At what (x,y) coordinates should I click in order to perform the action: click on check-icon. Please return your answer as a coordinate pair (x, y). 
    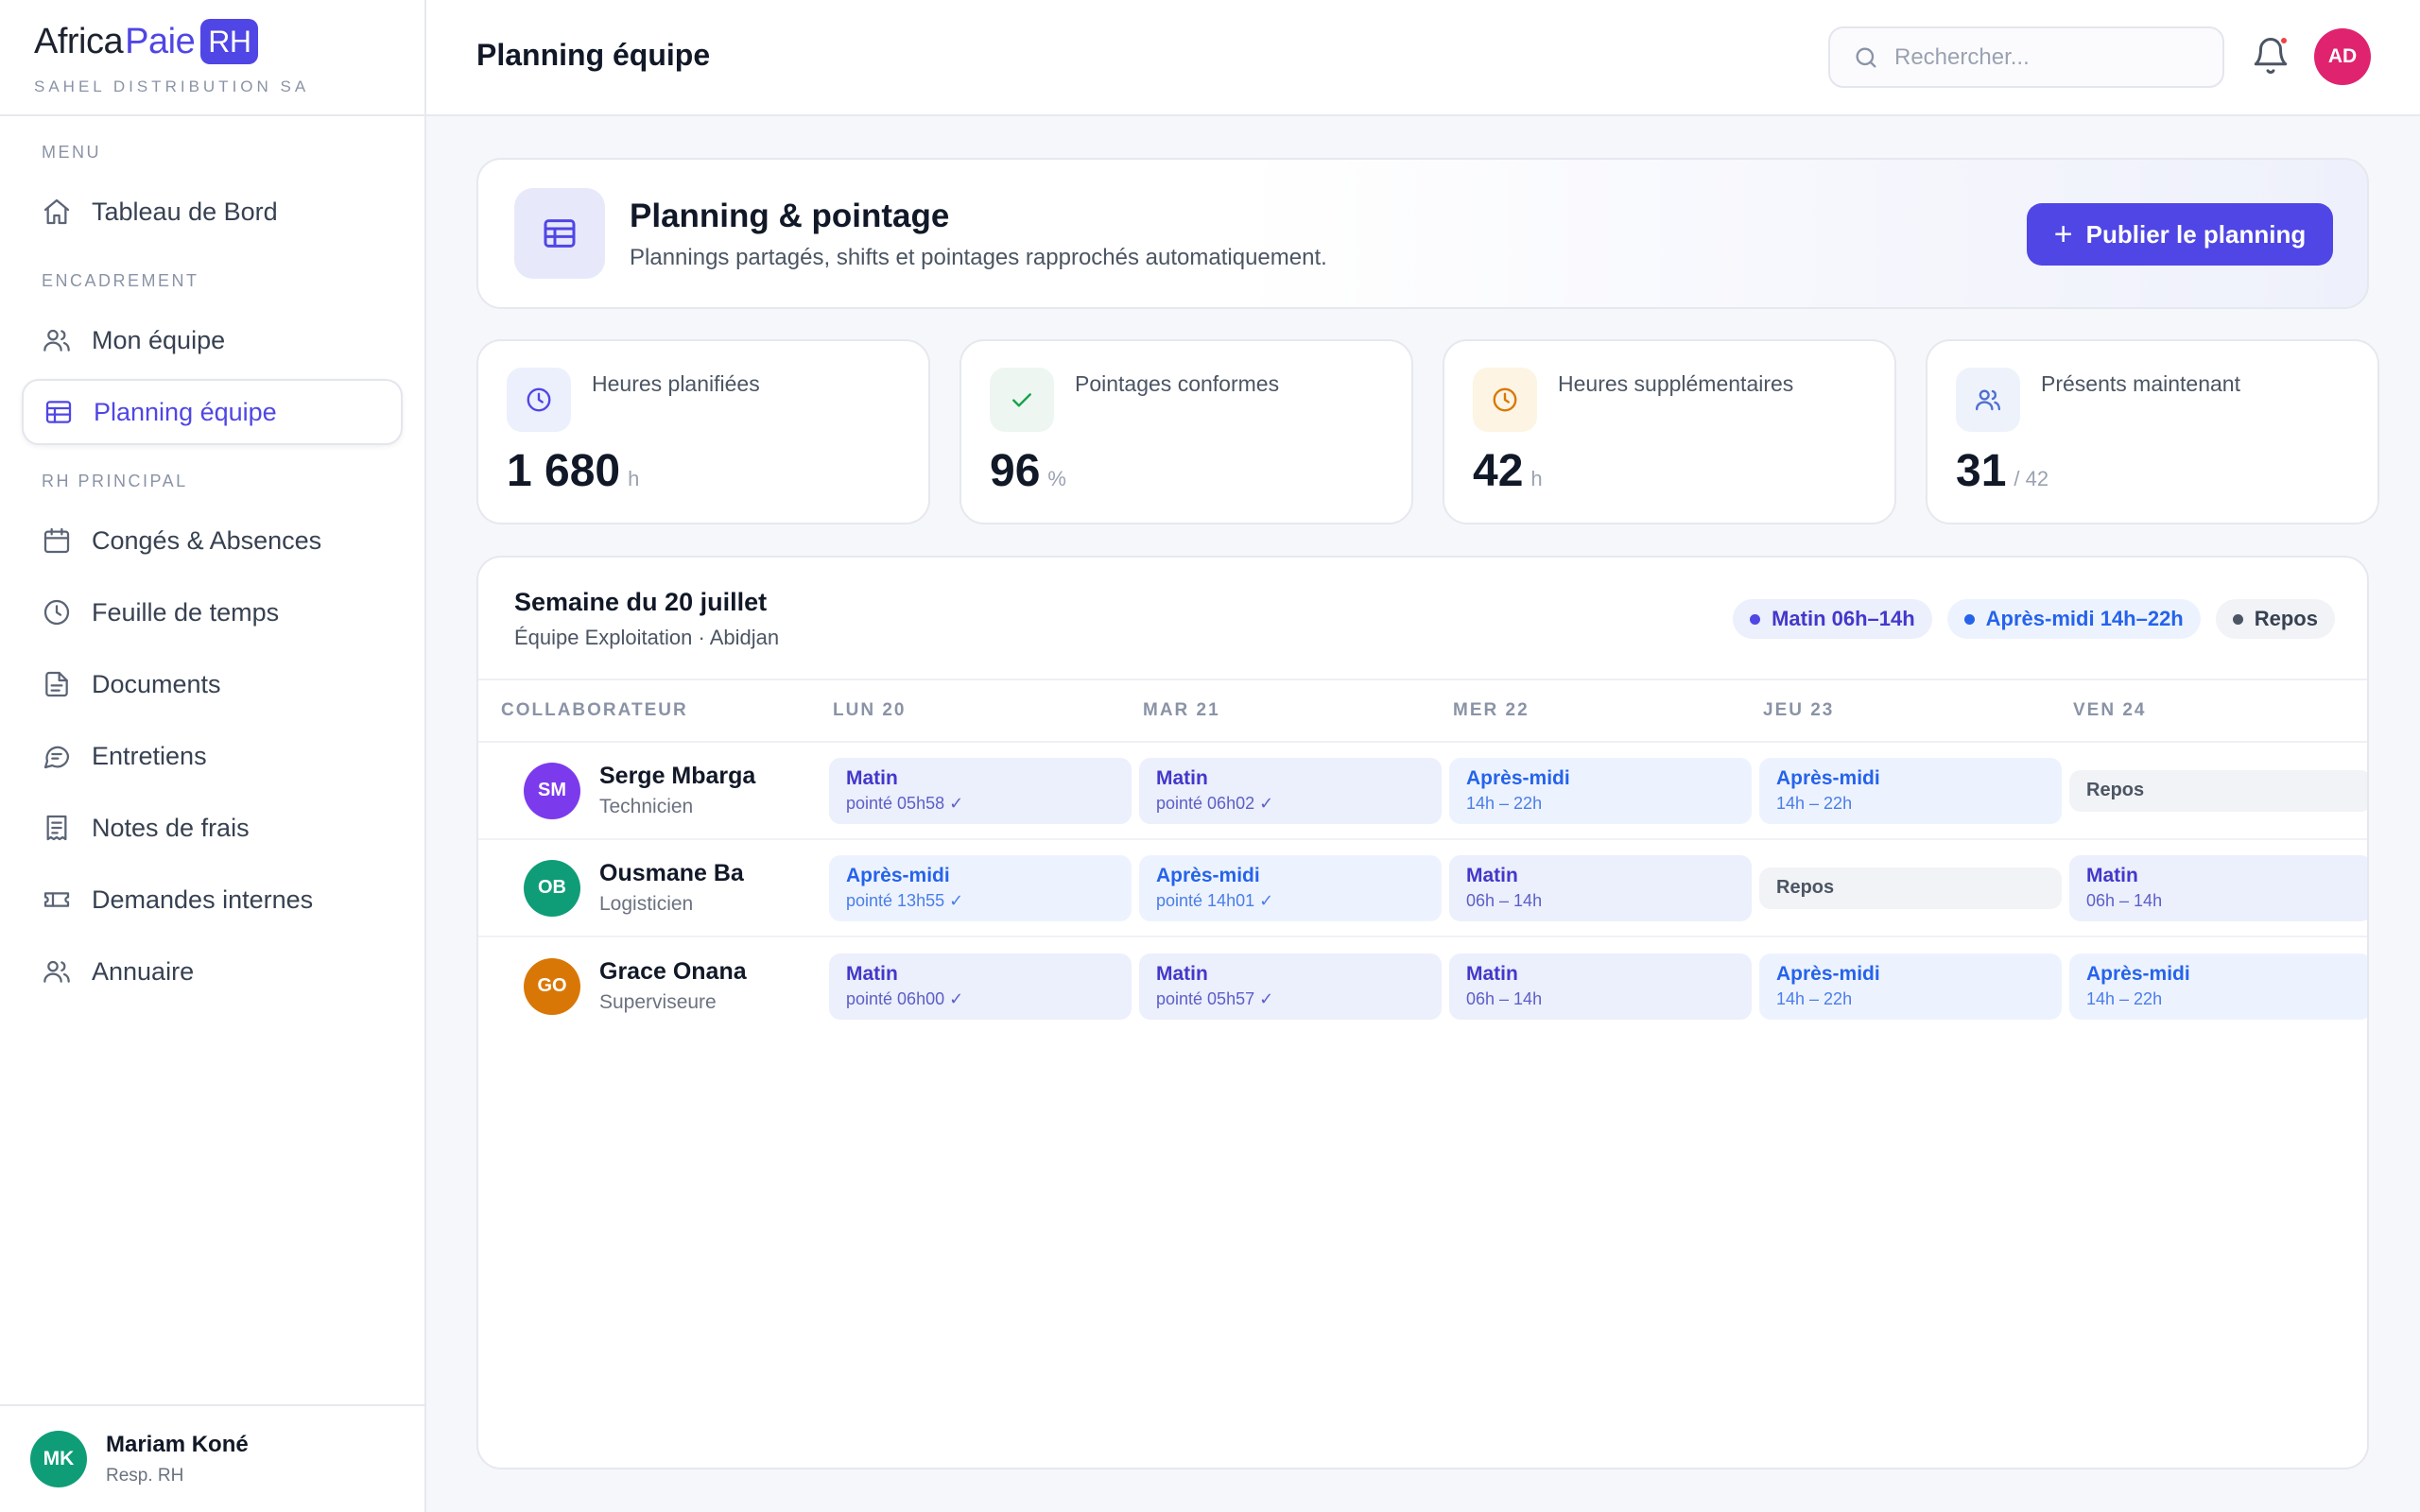
    Looking at the image, I should click on (1022, 400).